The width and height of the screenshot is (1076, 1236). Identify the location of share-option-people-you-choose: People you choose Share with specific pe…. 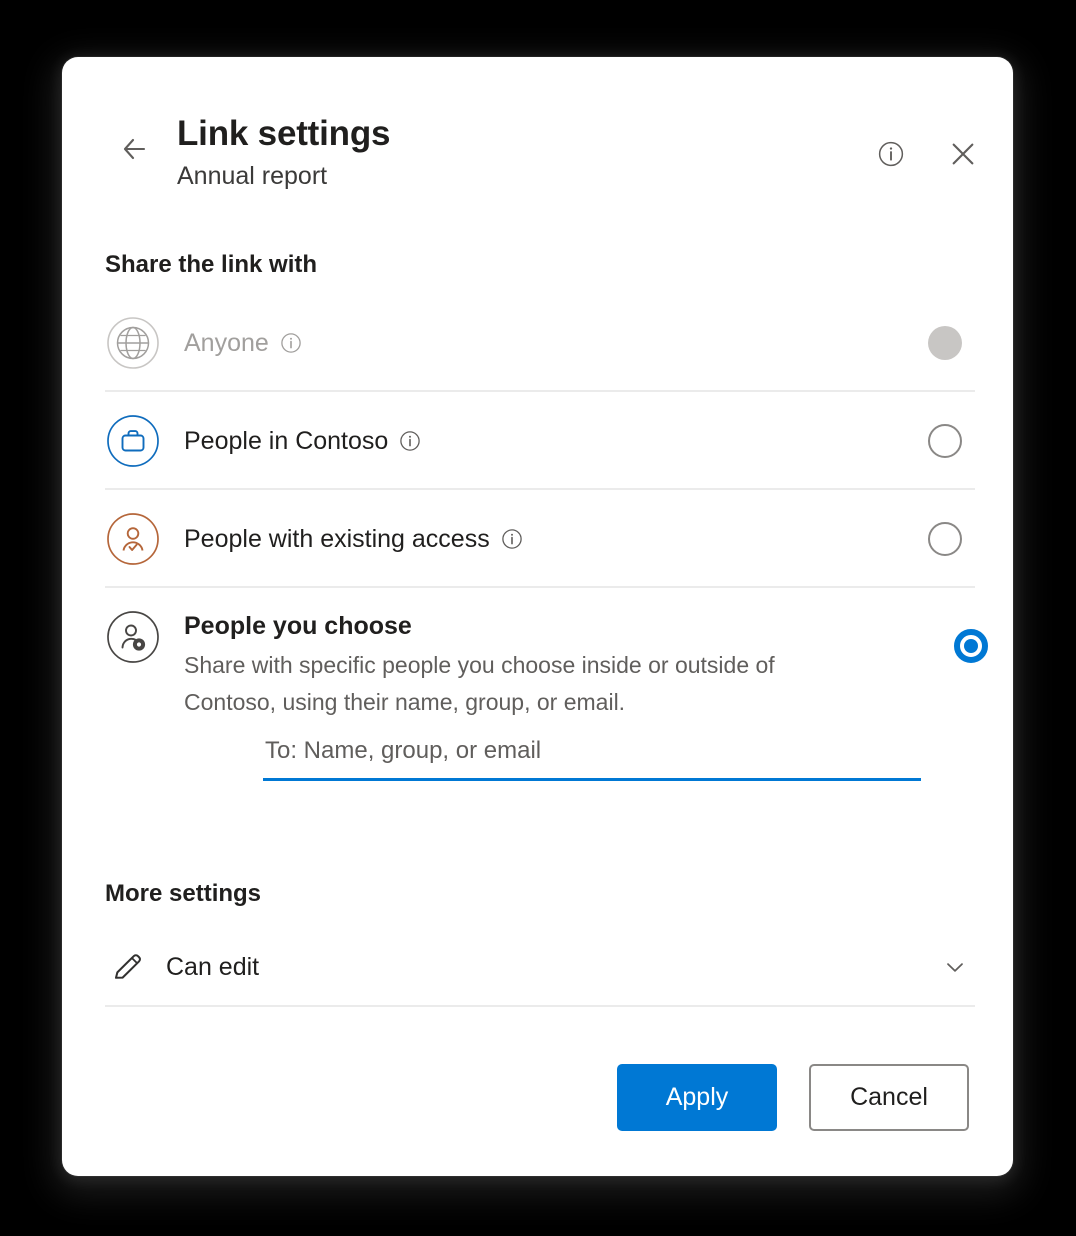
(546, 687).